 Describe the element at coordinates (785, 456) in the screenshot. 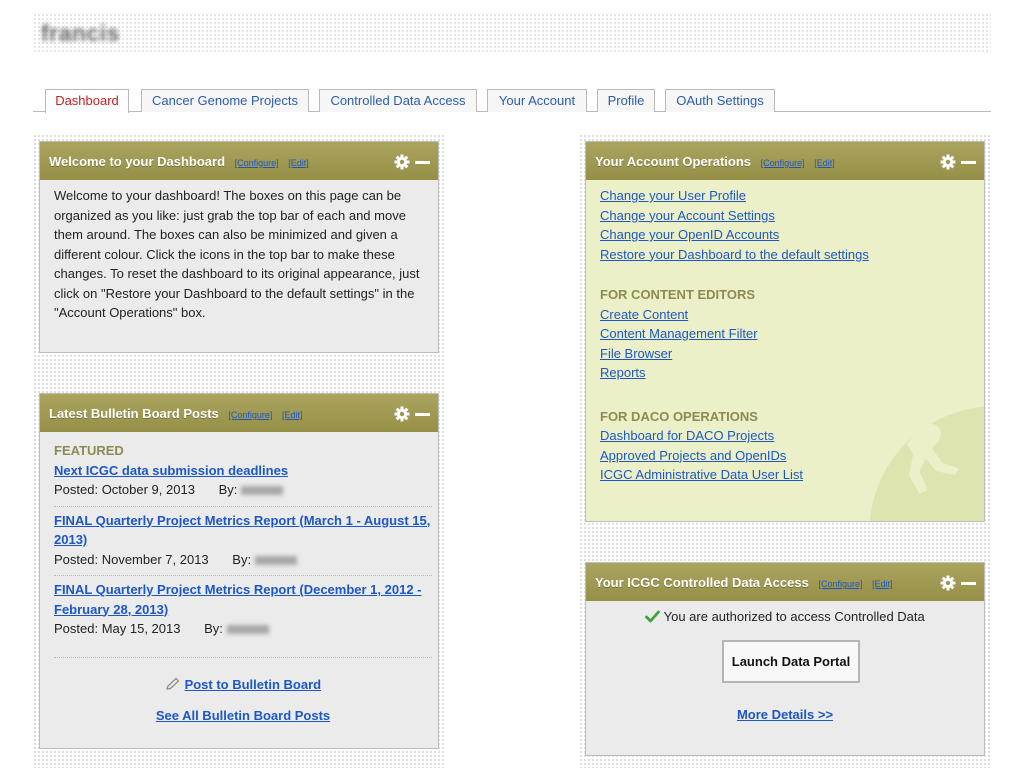

I see `approved-projects-link: Approved Projects and OpenIDs` at that location.